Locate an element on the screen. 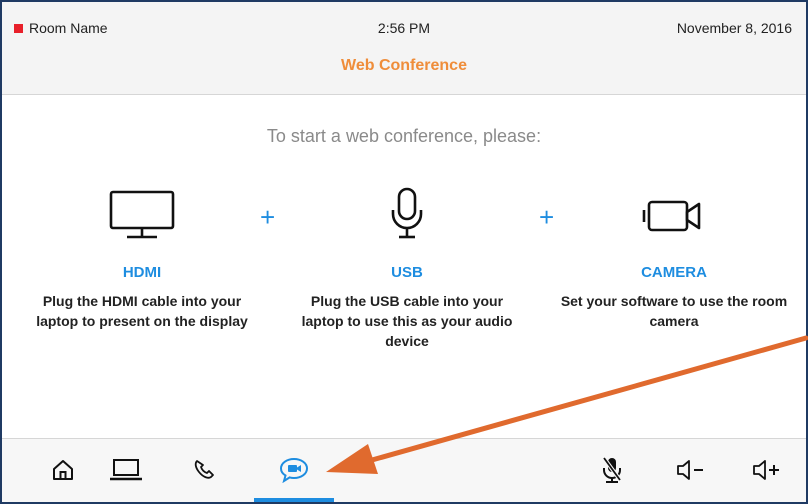 This screenshot has width=808, height=504. volume-down-icon is located at coordinates (690, 470).